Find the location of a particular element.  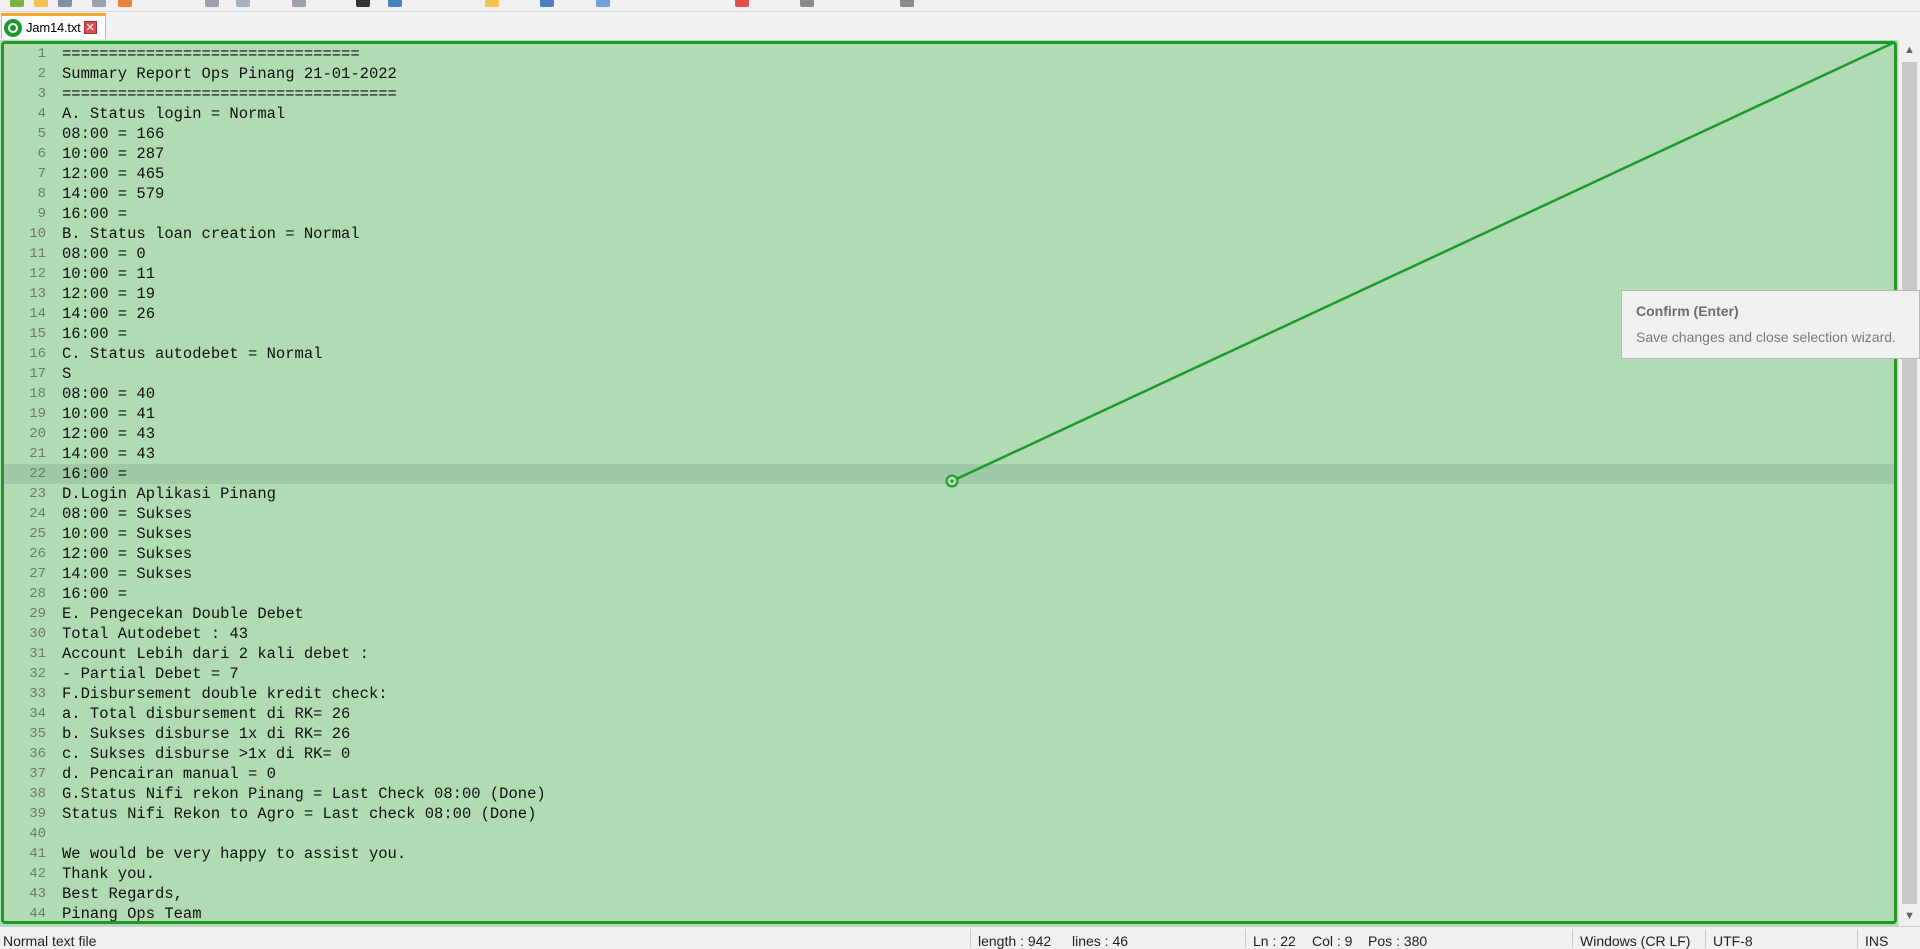

code-line: b. Sukses disburse 1x di RK= 26 is located at coordinates (978, 734).